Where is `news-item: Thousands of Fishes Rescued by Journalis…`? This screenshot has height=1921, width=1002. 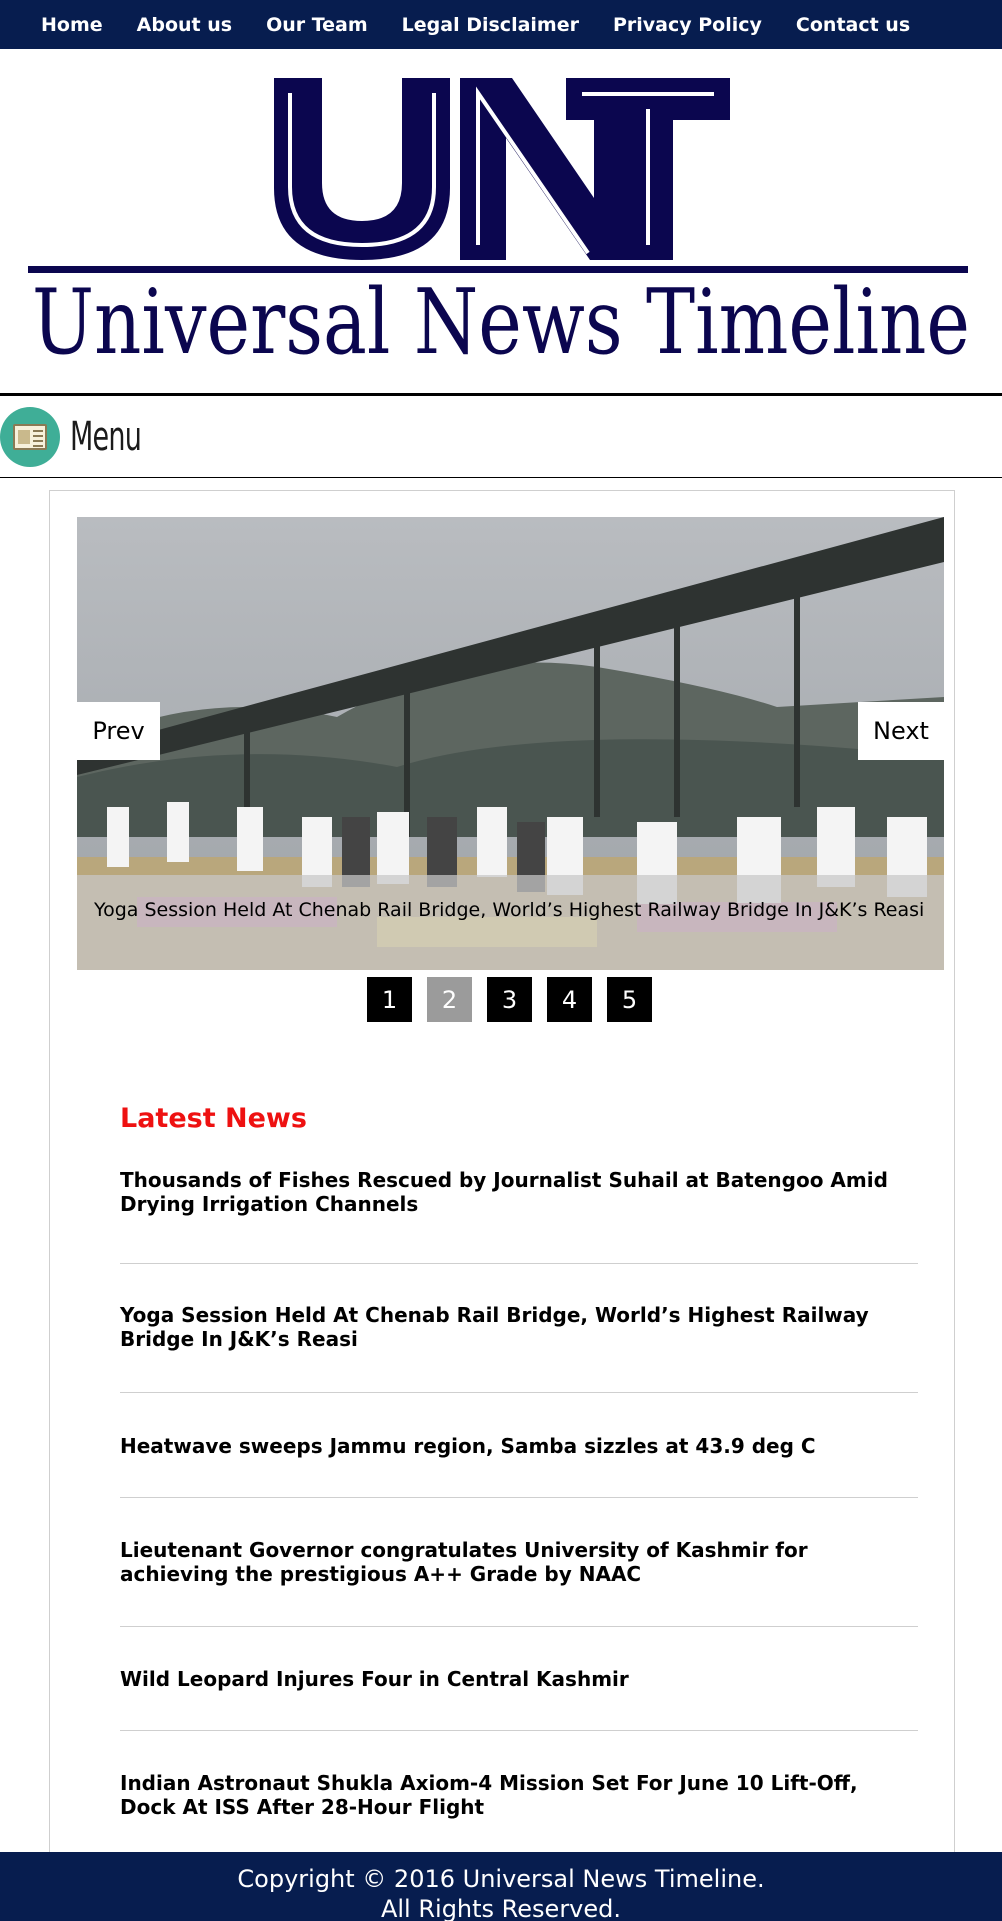 news-item: Thousands of Fishes Rescued by Journalis… is located at coordinates (519, 1216).